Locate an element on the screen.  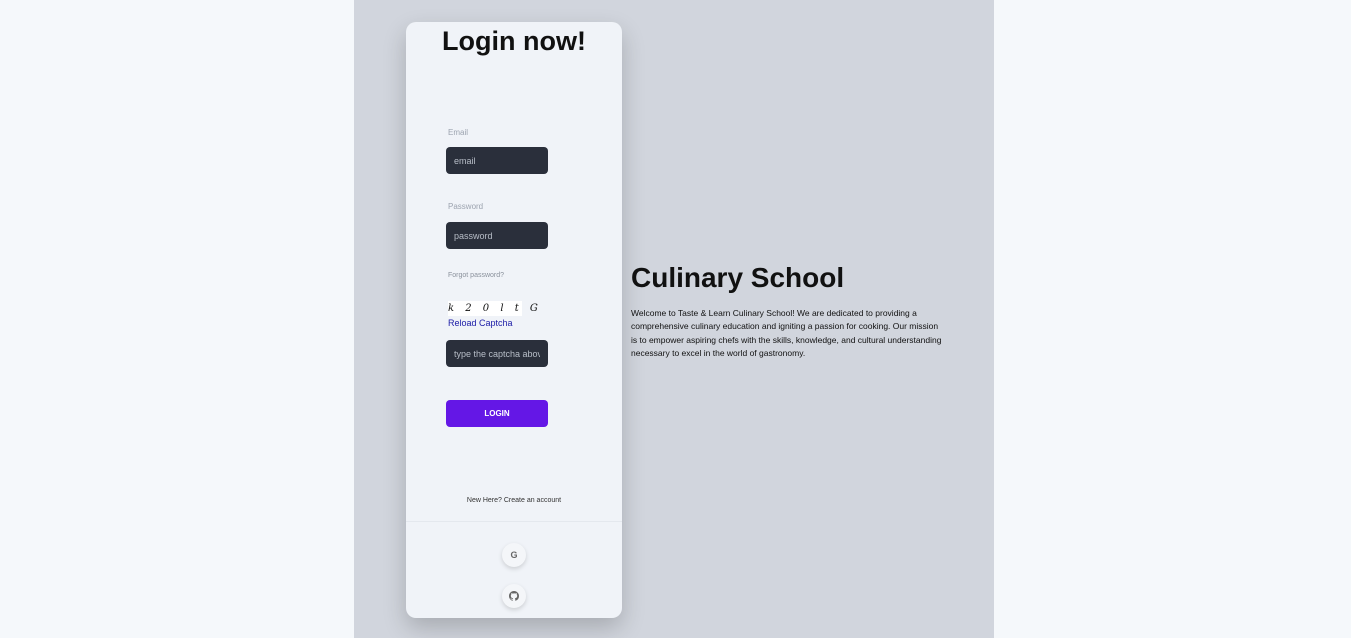
github-login-button is located at coordinates (514, 596).